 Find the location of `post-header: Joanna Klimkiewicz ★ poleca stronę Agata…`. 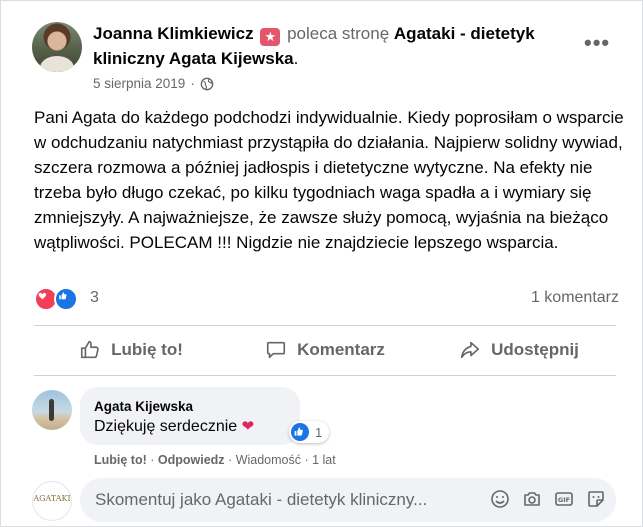

post-header: Joanna Klimkiewicz ★ poleca stronę Agata… is located at coordinates (314, 46).